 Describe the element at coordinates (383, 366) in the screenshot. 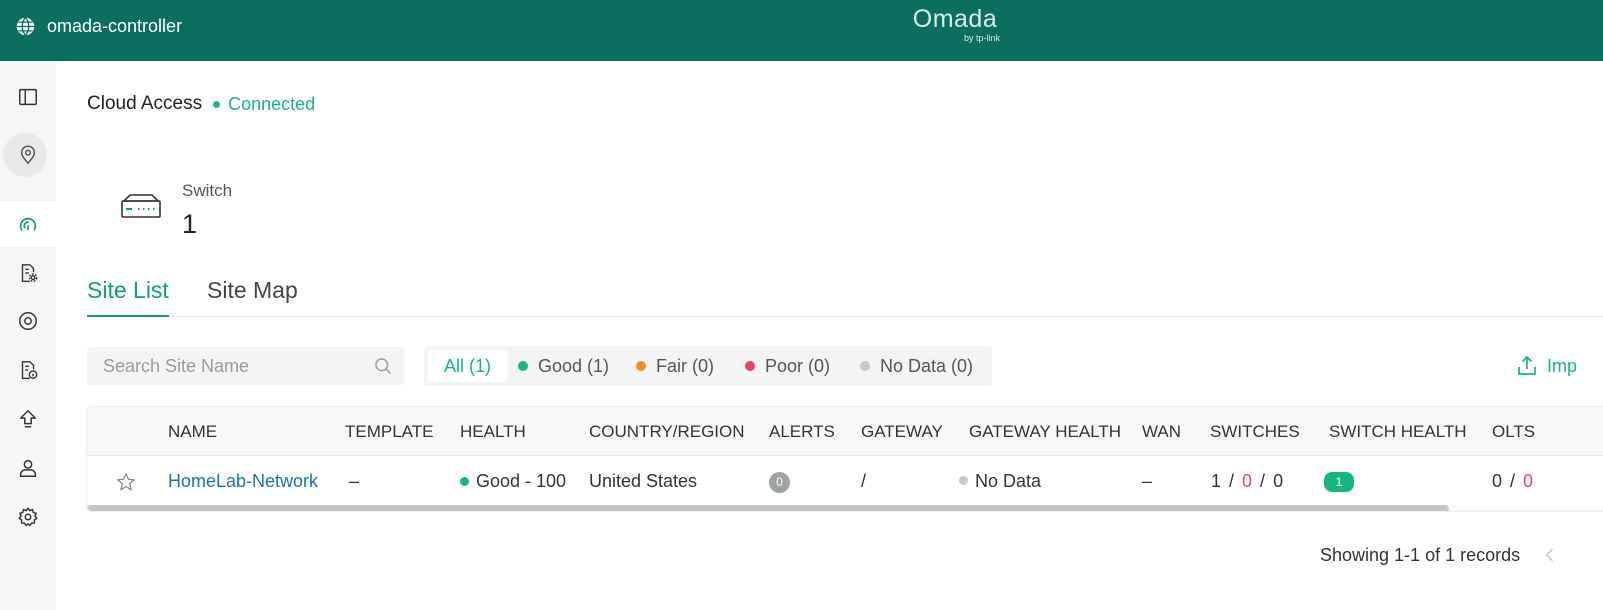

I see `search-icon` at that location.